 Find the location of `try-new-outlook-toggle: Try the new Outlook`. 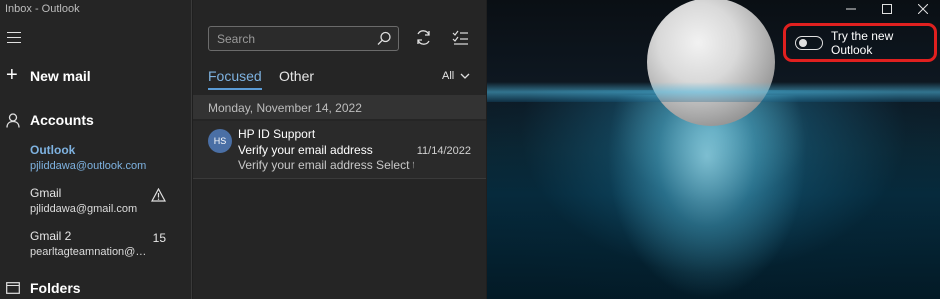

try-new-outlook-toggle: Try the new Outlook is located at coordinates (860, 42).